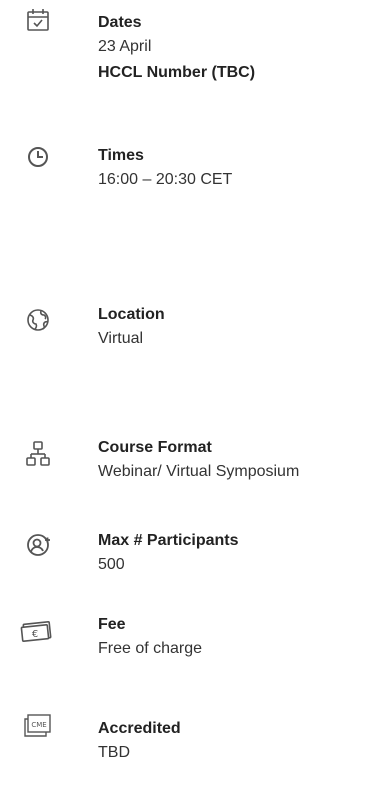 The height and width of the screenshot is (800, 376). What do you see at coordinates (38, 157) in the screenshot?
I see `clock-icon` at bounding box center [38, 157].